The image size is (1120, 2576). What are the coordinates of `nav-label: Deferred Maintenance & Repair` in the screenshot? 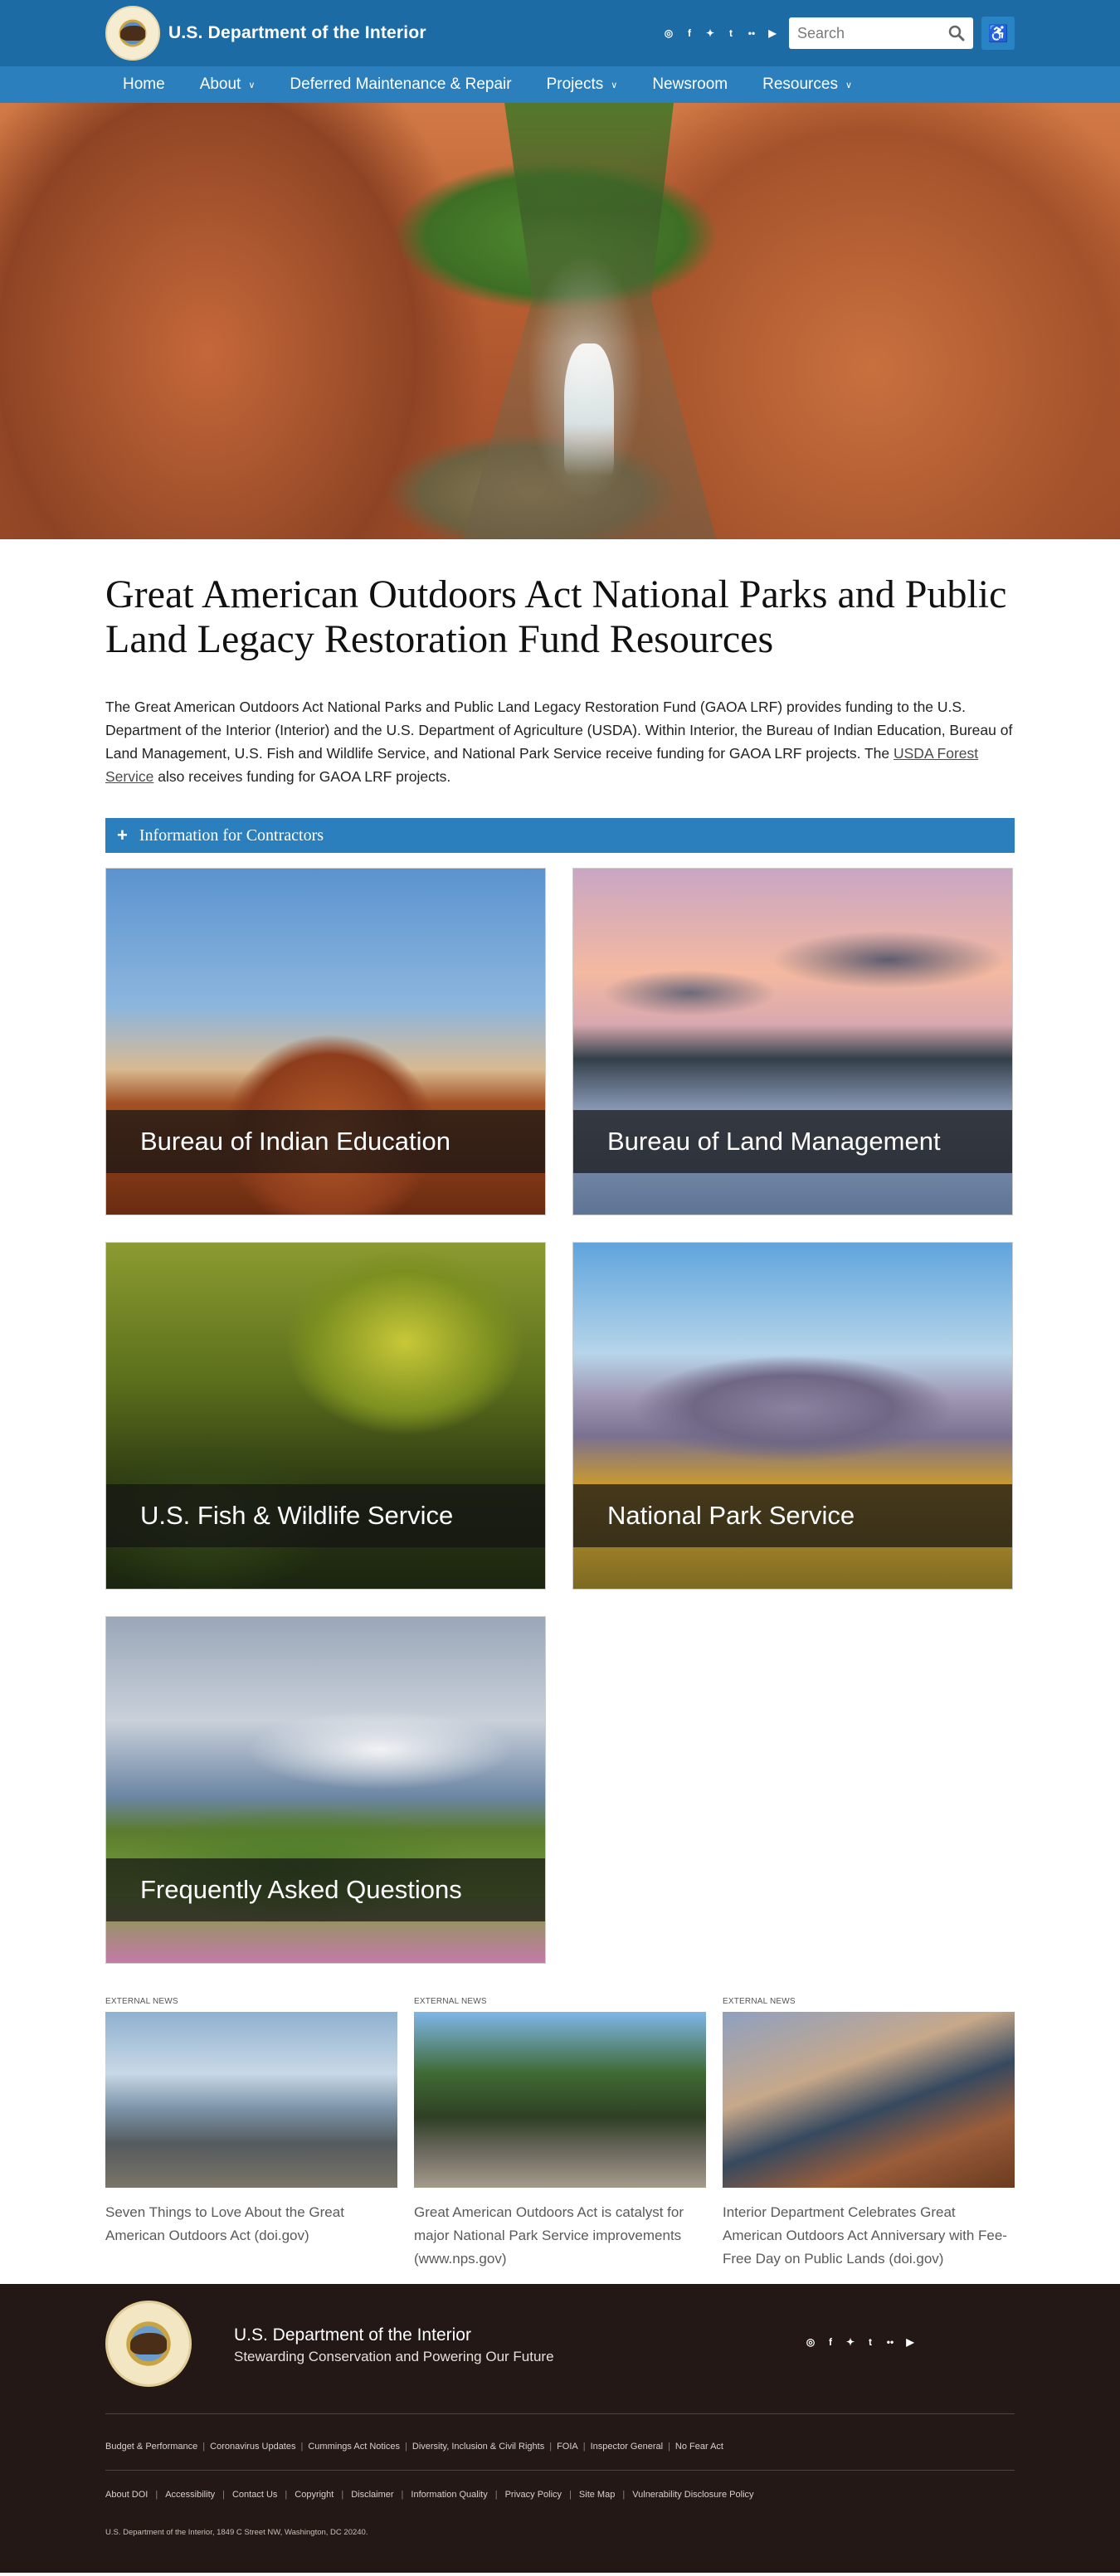 It's located at (401, 84).